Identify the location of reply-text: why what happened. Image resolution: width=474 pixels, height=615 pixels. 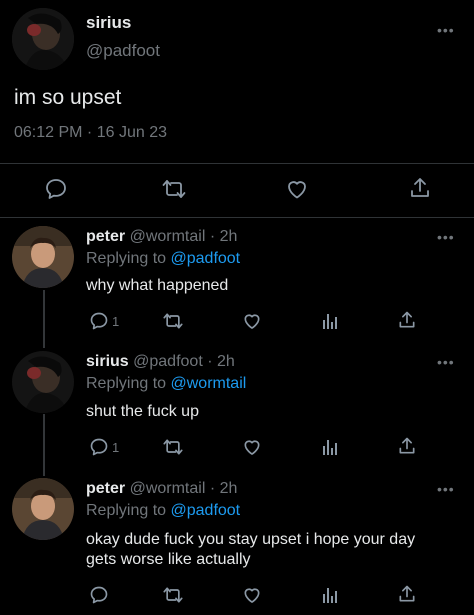
(157, 285).